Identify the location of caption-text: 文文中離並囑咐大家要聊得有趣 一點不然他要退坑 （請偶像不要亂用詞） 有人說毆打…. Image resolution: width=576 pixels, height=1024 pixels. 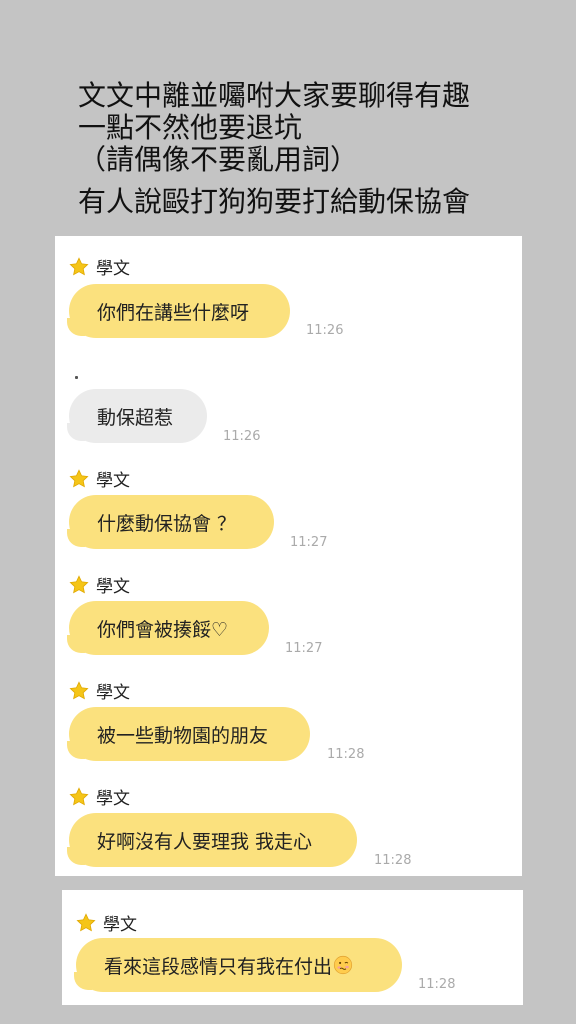
(323, 149).